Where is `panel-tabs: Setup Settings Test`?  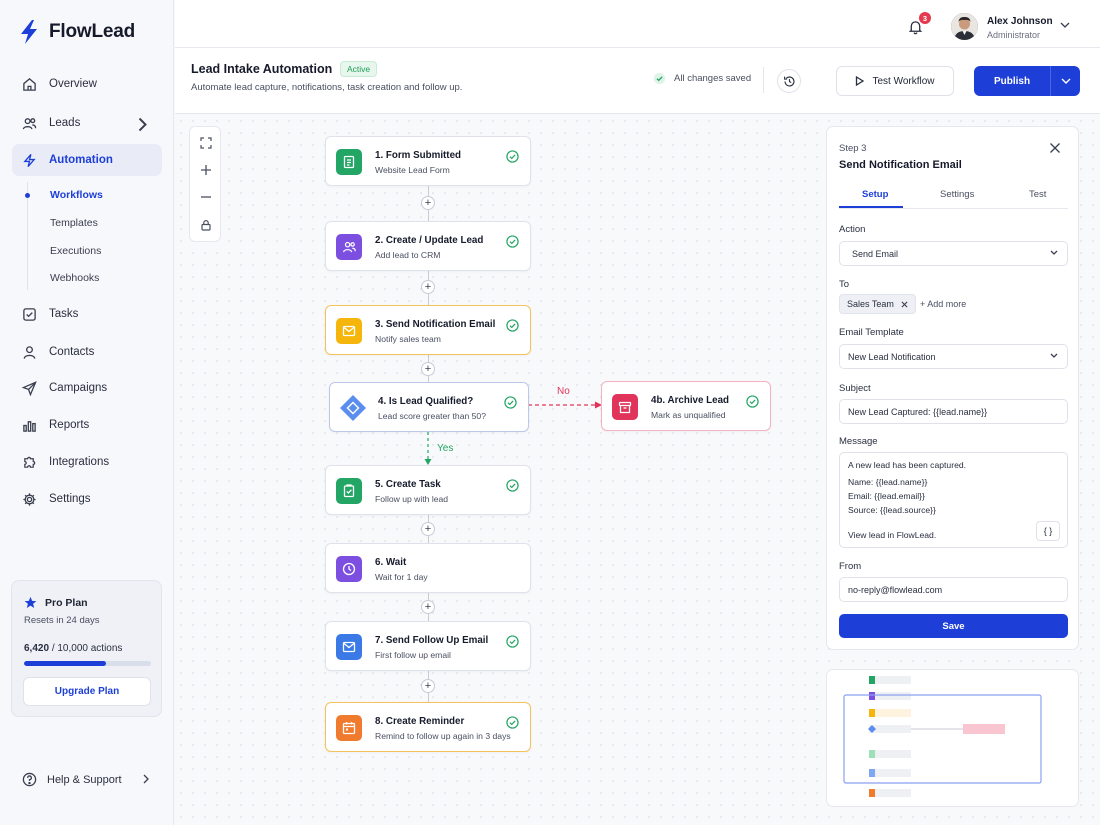 panel-tabs: Setup Settings Test is located at coordinates (953, 198).